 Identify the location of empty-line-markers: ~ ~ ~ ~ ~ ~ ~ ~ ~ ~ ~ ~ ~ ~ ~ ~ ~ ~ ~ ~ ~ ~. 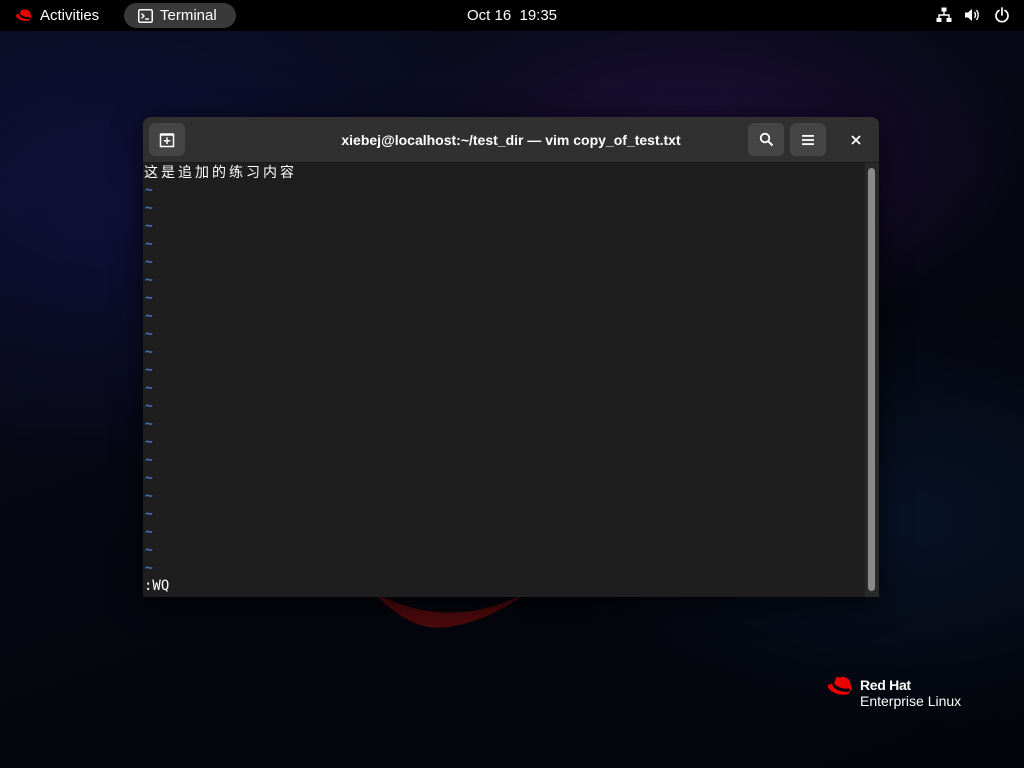
(155, 380).